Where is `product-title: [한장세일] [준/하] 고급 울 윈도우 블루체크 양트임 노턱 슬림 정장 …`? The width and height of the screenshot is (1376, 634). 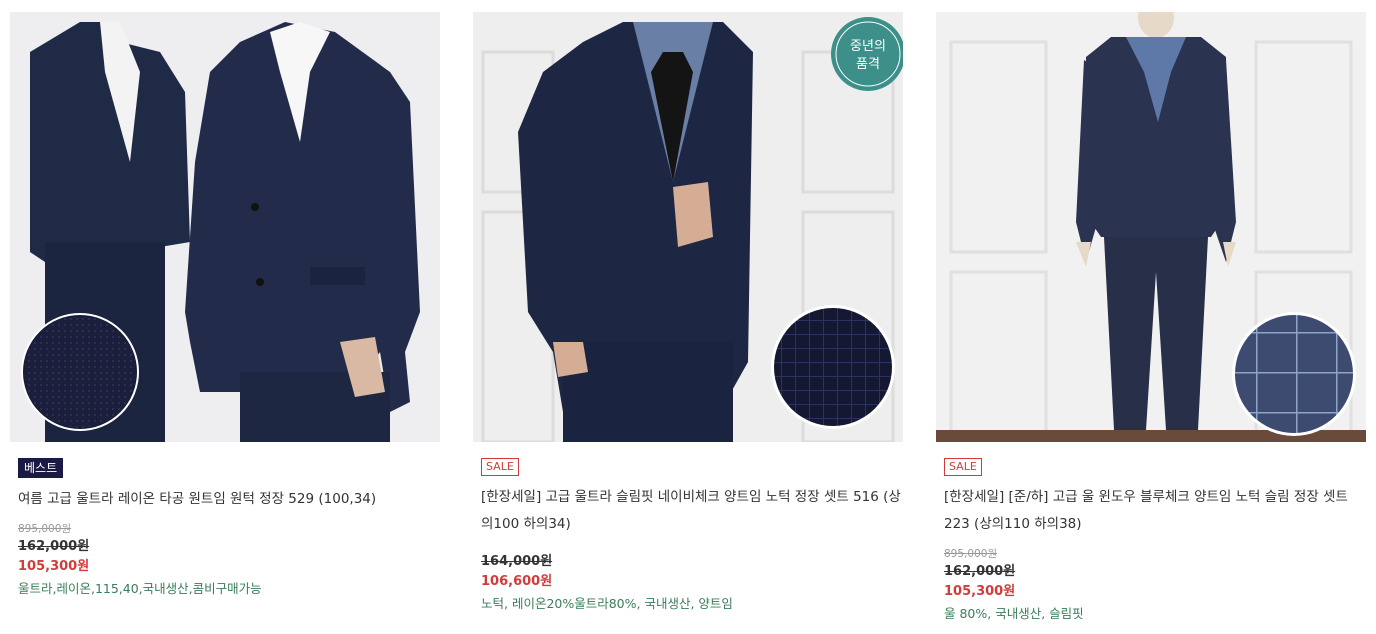
product-title: [한장세일] [준/하] 고급 울 윈도우 블루체크 양트임 노턱 슬림 정장 … is located at coordinates (1154, 511).